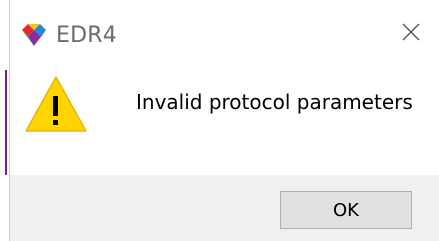 The image size is (439, 241). I want to click on background-accent-line, so click(6, 122).